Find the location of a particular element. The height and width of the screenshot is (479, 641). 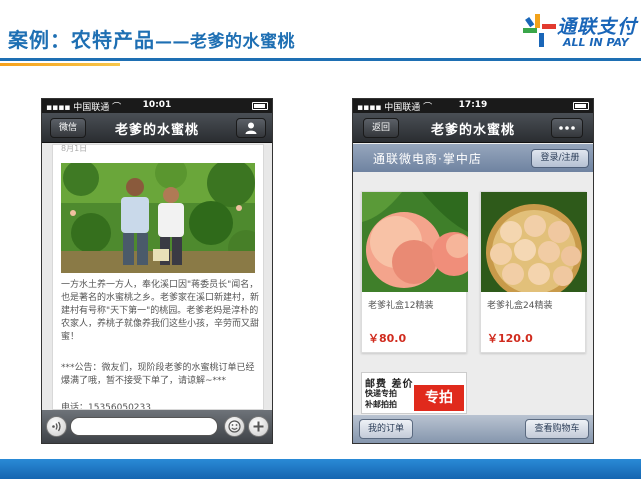

status-bar: ▪▪▪▪ 中国联通 ⌒ 10:01 is located at coordinates (157, 106).